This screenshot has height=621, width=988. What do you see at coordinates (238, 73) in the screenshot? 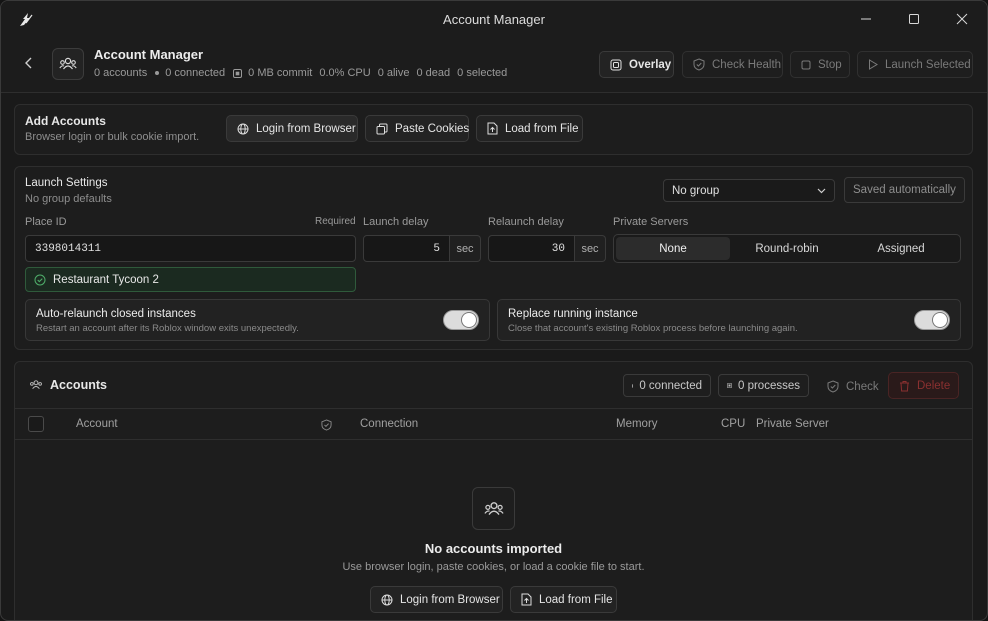
I see `chip-icon` at bounding box center [238, 73].